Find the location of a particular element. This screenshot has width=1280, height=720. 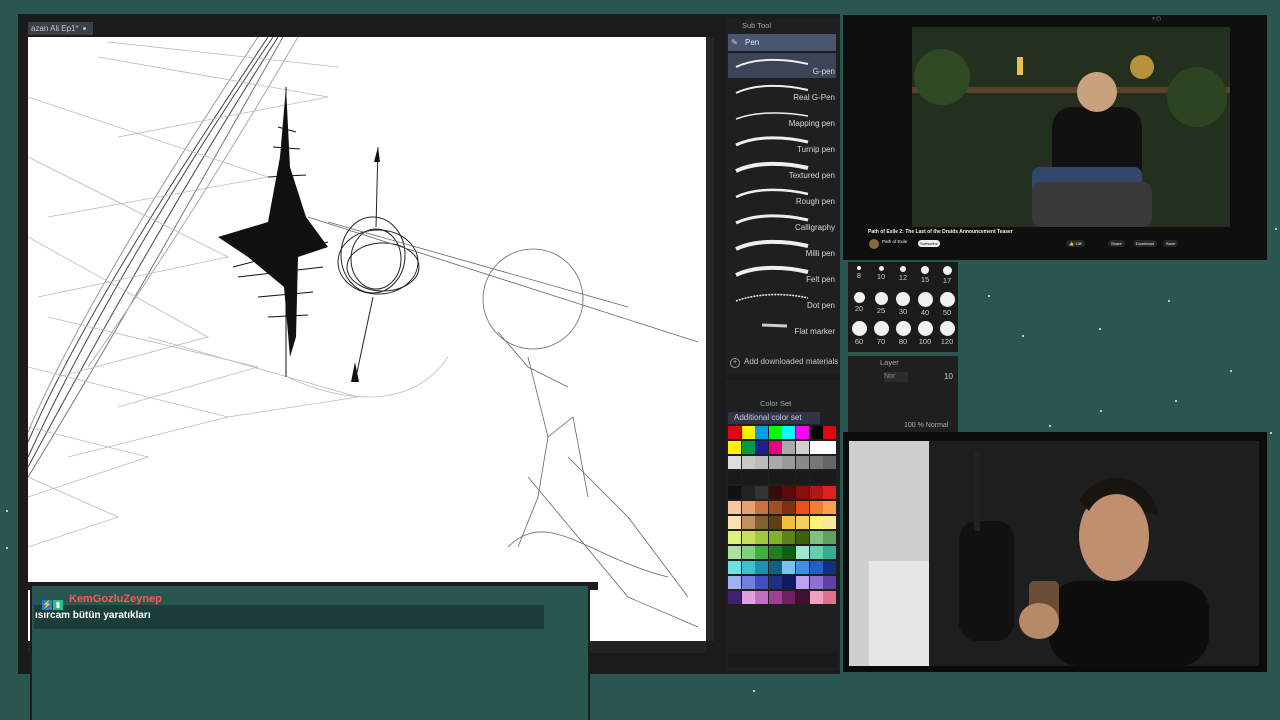

canvas-vertical-scrollbar is located at coordinates (710, 339).